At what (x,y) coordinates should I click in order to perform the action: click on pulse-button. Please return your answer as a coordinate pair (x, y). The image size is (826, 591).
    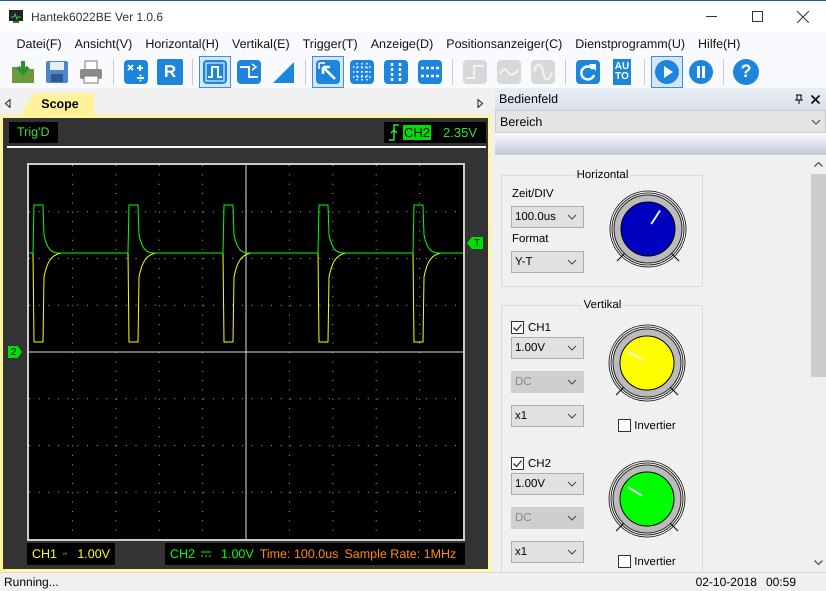
    Looking at the image, I should click on (215, 72).